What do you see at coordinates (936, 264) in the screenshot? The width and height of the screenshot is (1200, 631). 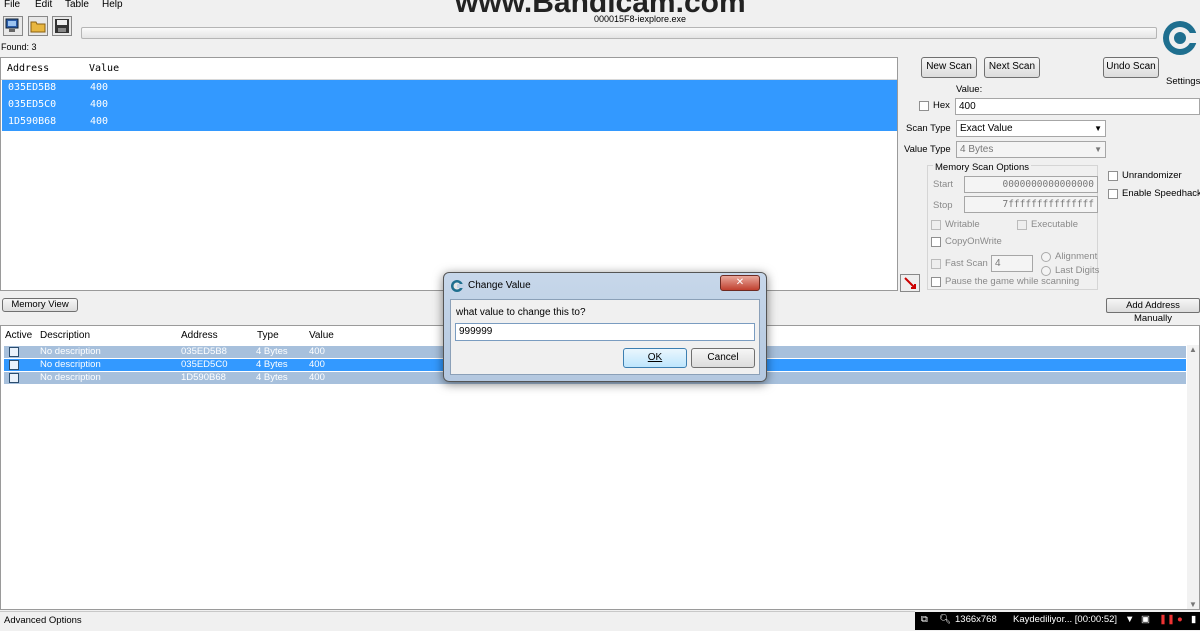 I see `fast-scan-checkbox` at bounding box center [936, 264].